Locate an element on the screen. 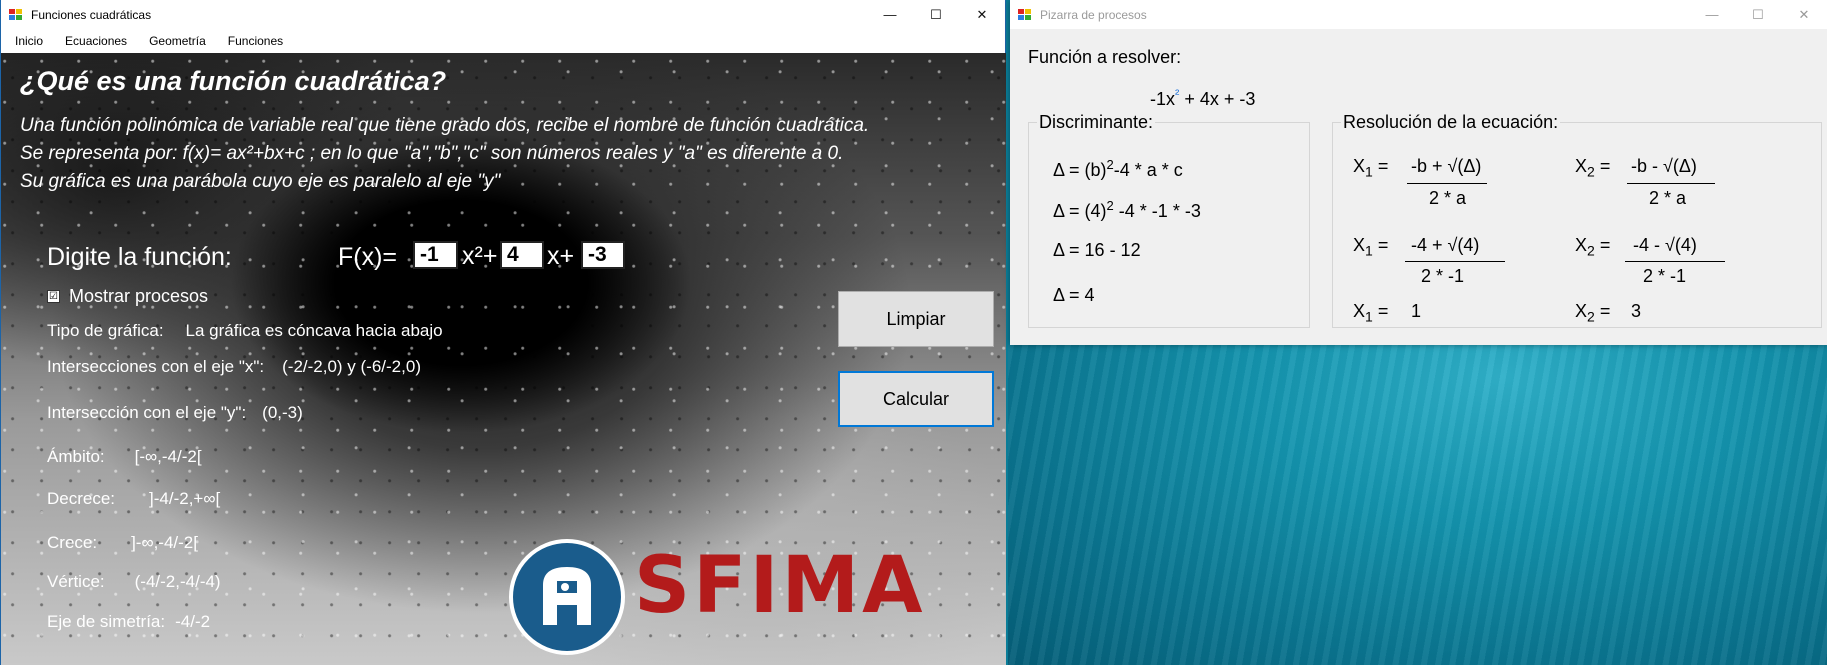 This screenshot has width=1827, height=665. disc-line-2: Δ = (4)2 -4 * -1 * -3 is located at coordinates (1127, 210).